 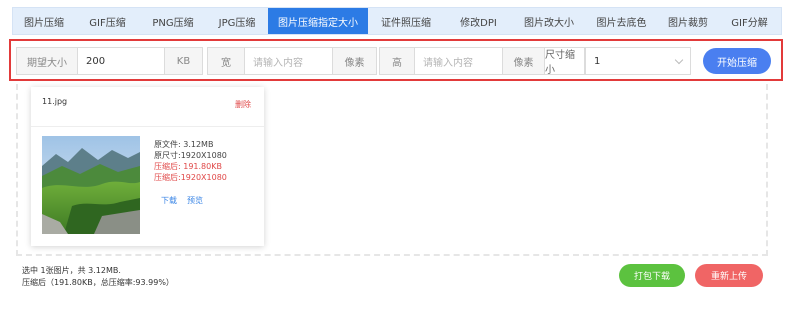 What do you see at coordinates (190, 177) in the screenshot?
I see `compressed-dimensions: 压缩后:1920X1080` at bounding box center [190, 177].